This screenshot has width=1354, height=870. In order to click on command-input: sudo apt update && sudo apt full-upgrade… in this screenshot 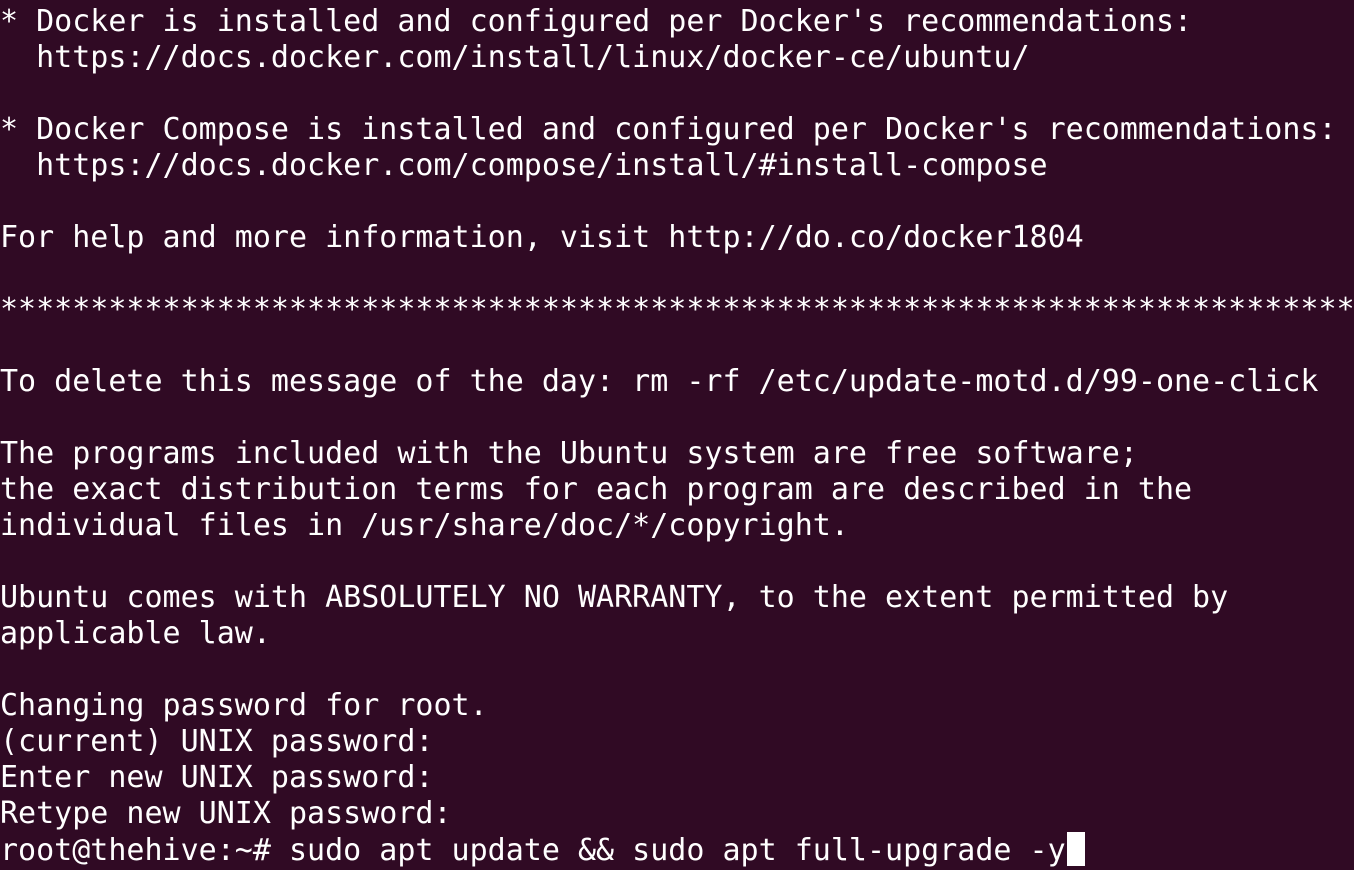, I will do `click(677, 850)`.